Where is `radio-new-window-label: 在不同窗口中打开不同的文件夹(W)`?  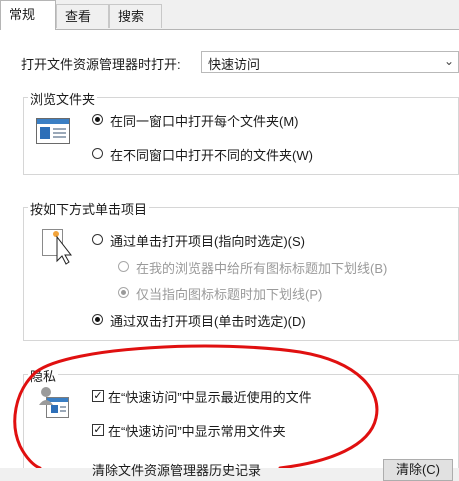
radio-new-window-label: 在不同窗口中打开不同的文件夹(W) is located at coordinates (211, 155).